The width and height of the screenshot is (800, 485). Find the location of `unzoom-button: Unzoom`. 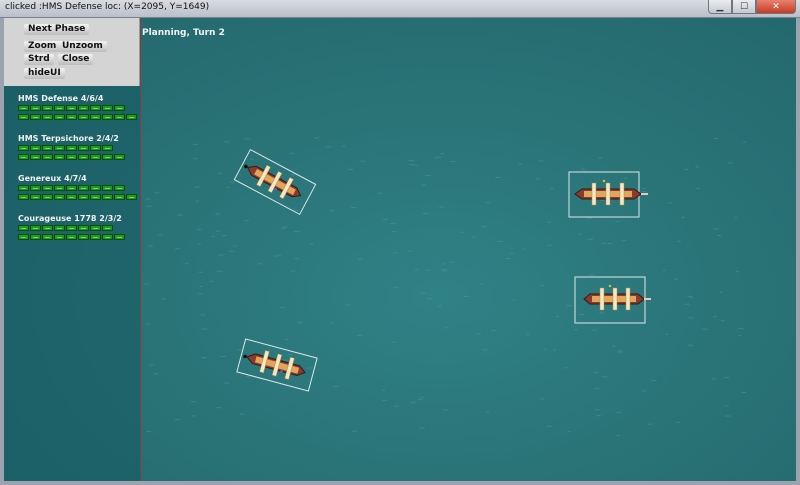

unzoom-button: Unzoom is located at coordinates (82, 46).